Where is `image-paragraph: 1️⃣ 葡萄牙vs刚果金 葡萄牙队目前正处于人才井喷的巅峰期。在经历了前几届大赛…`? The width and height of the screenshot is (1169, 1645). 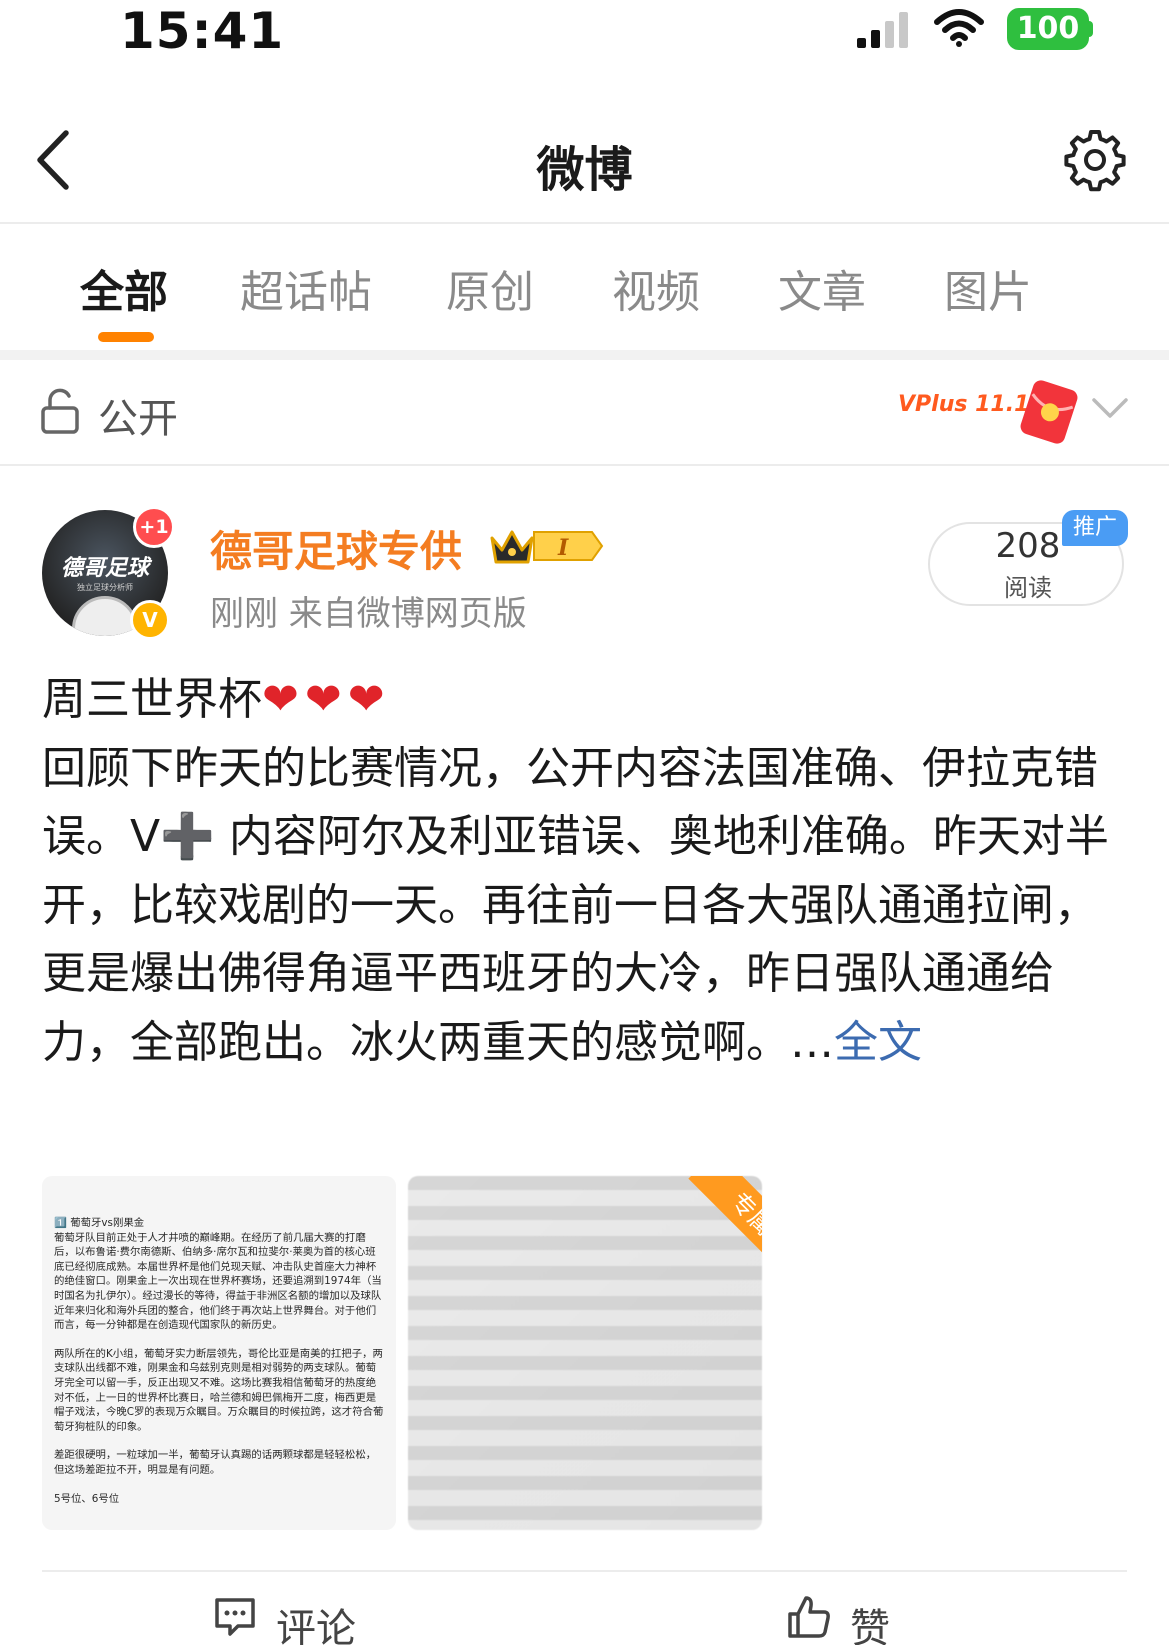
image-paragraph: 1️⃣ 葡萄牙vs刚果金 葡萄牙队目前正处于人才井喷的巅峰期。在经历了前几届大赛… is located at coordinates (218, 1274).